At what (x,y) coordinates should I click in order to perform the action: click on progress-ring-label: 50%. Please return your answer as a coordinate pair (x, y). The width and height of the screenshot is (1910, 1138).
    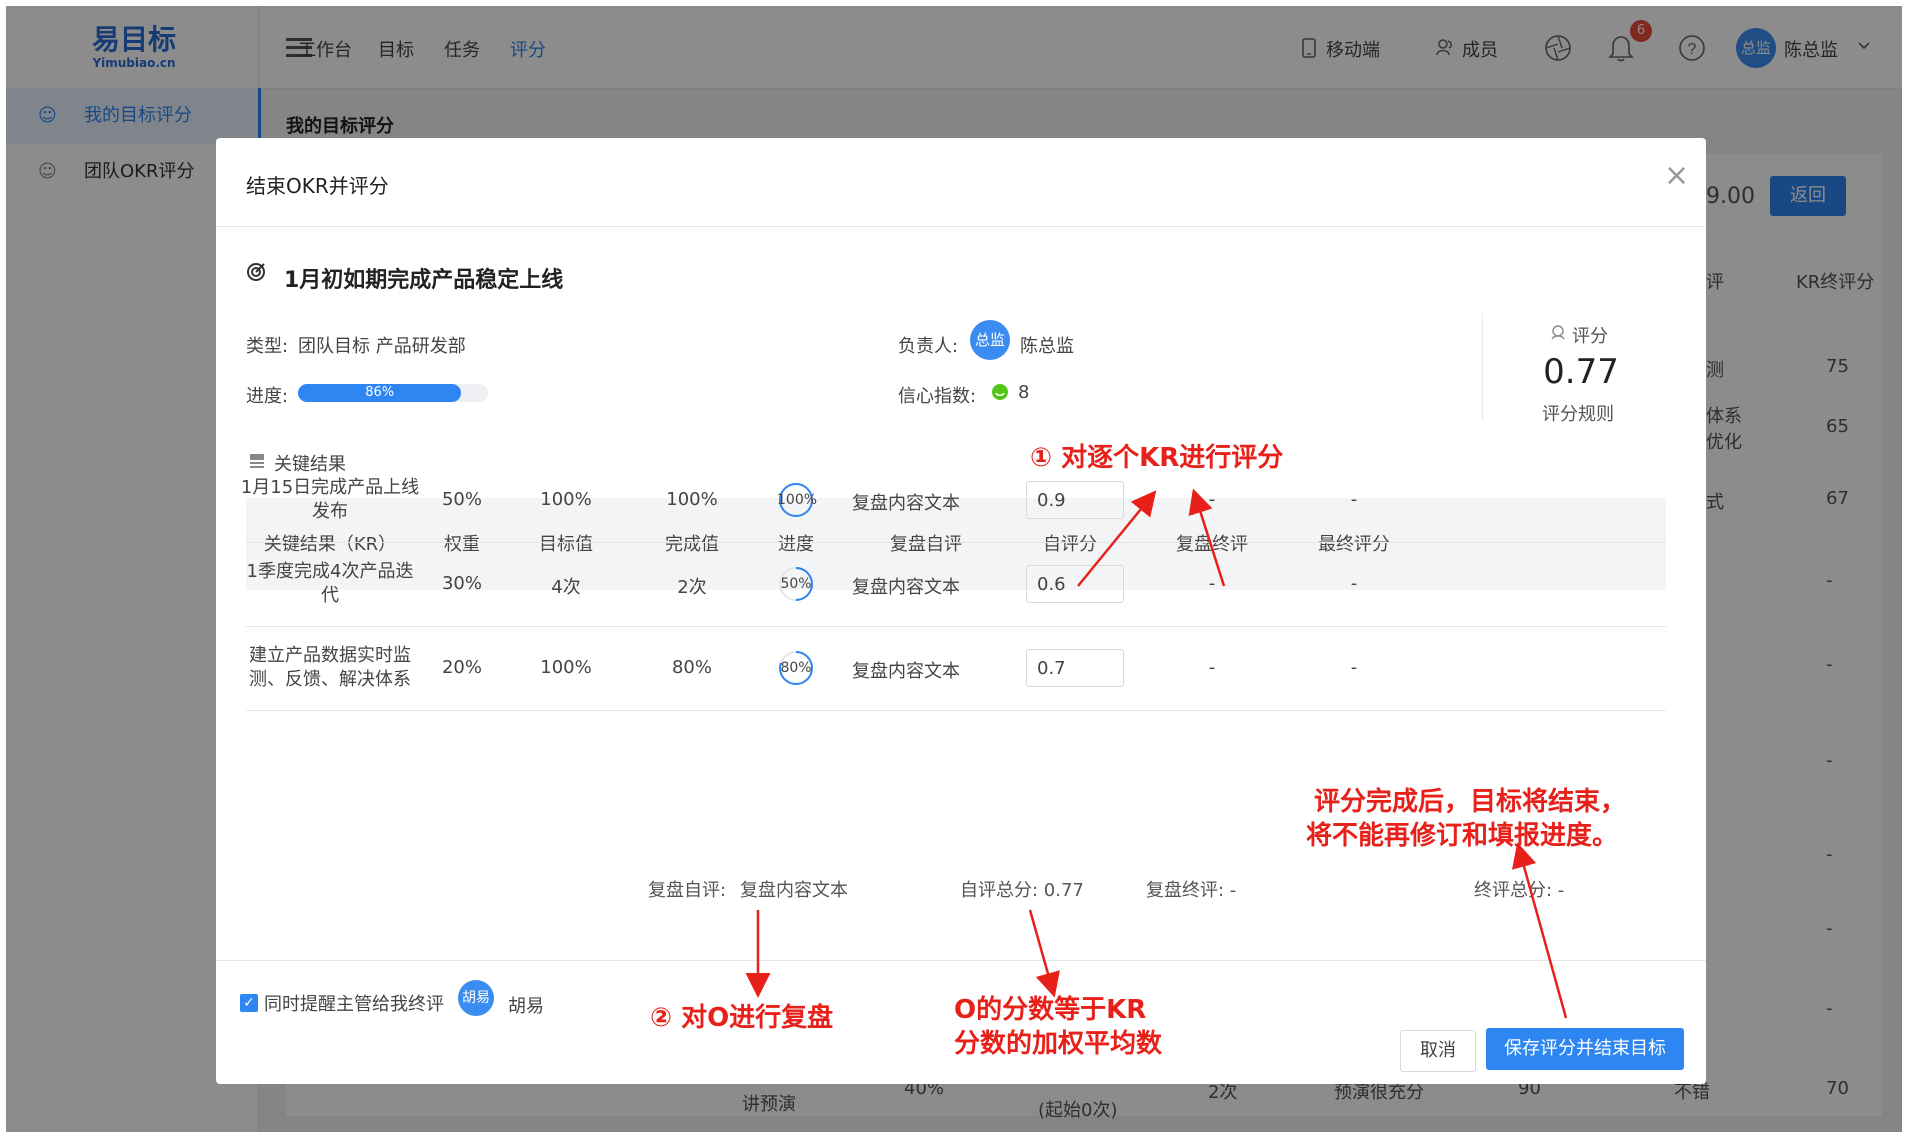
    Looking at the image, I should click on (796, 584).